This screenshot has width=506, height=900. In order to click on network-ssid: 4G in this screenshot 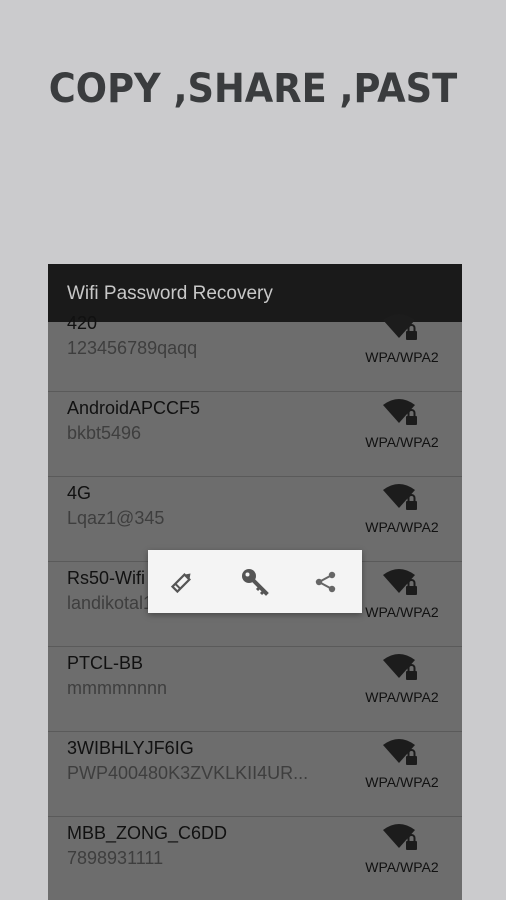, I will do `click(79, 493)`.